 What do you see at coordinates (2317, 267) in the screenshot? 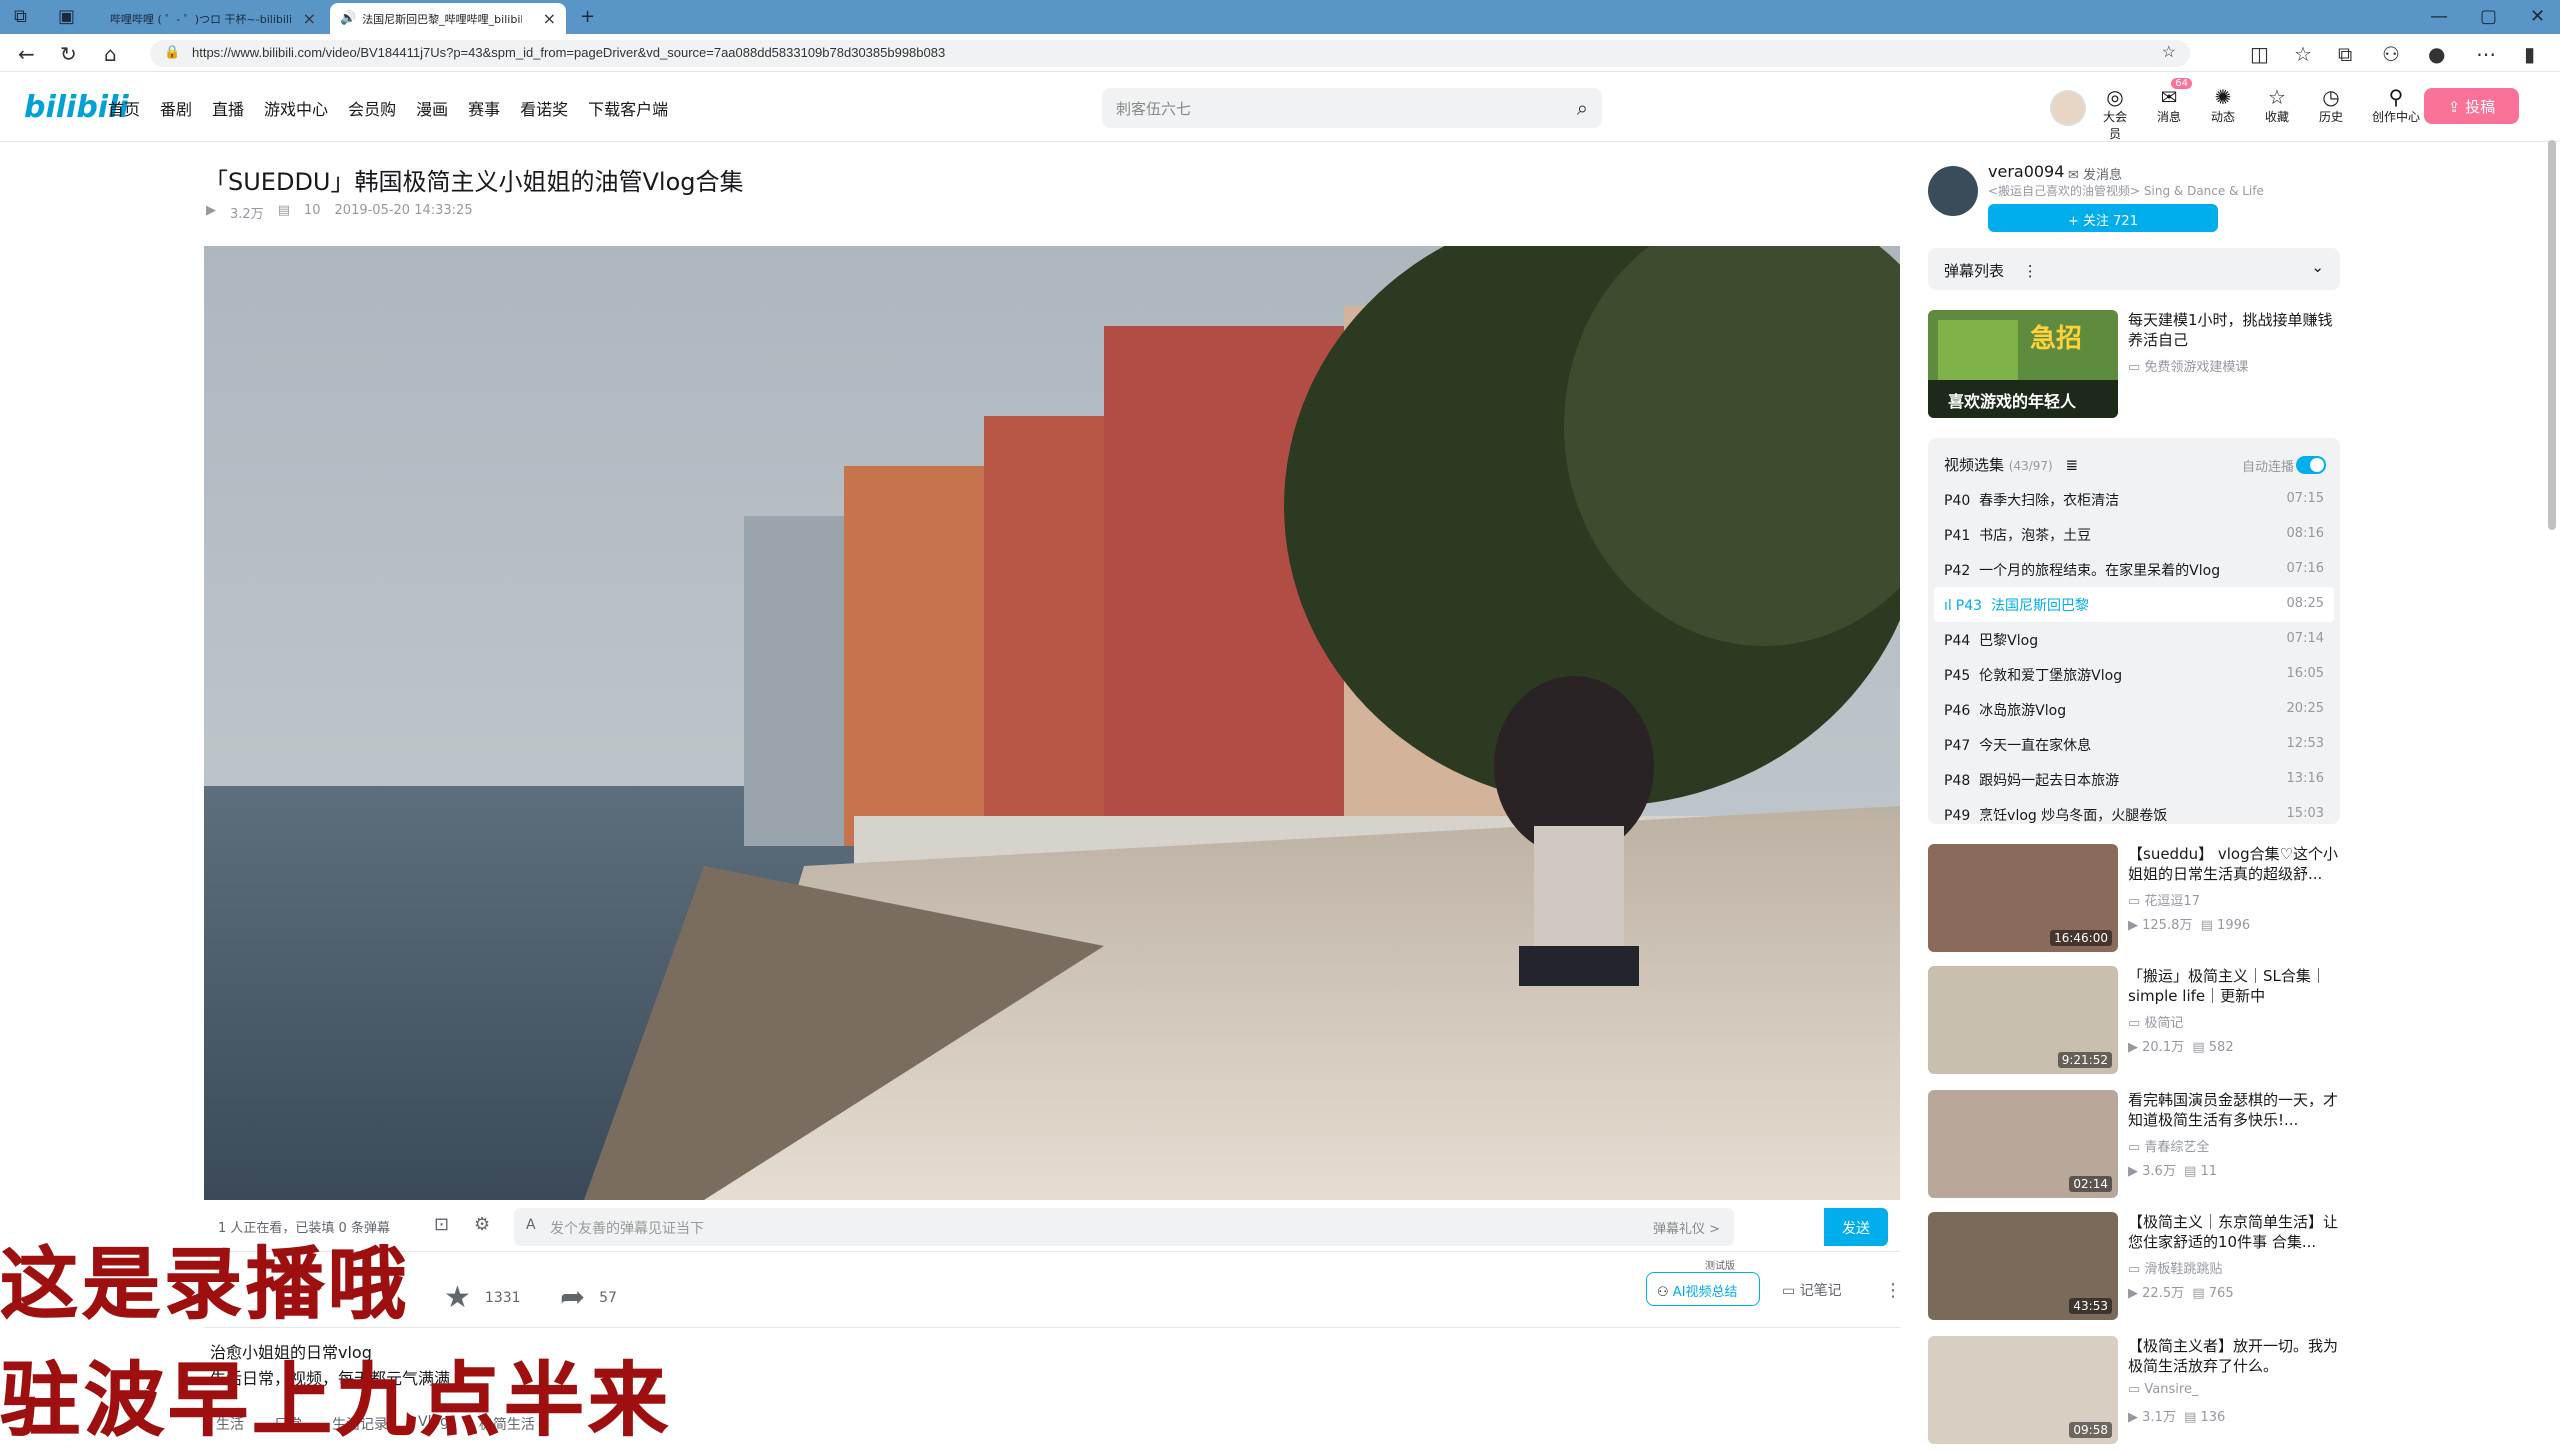
I see `chevron-down-icon: ⌄` at bounding box center [2317, 267].